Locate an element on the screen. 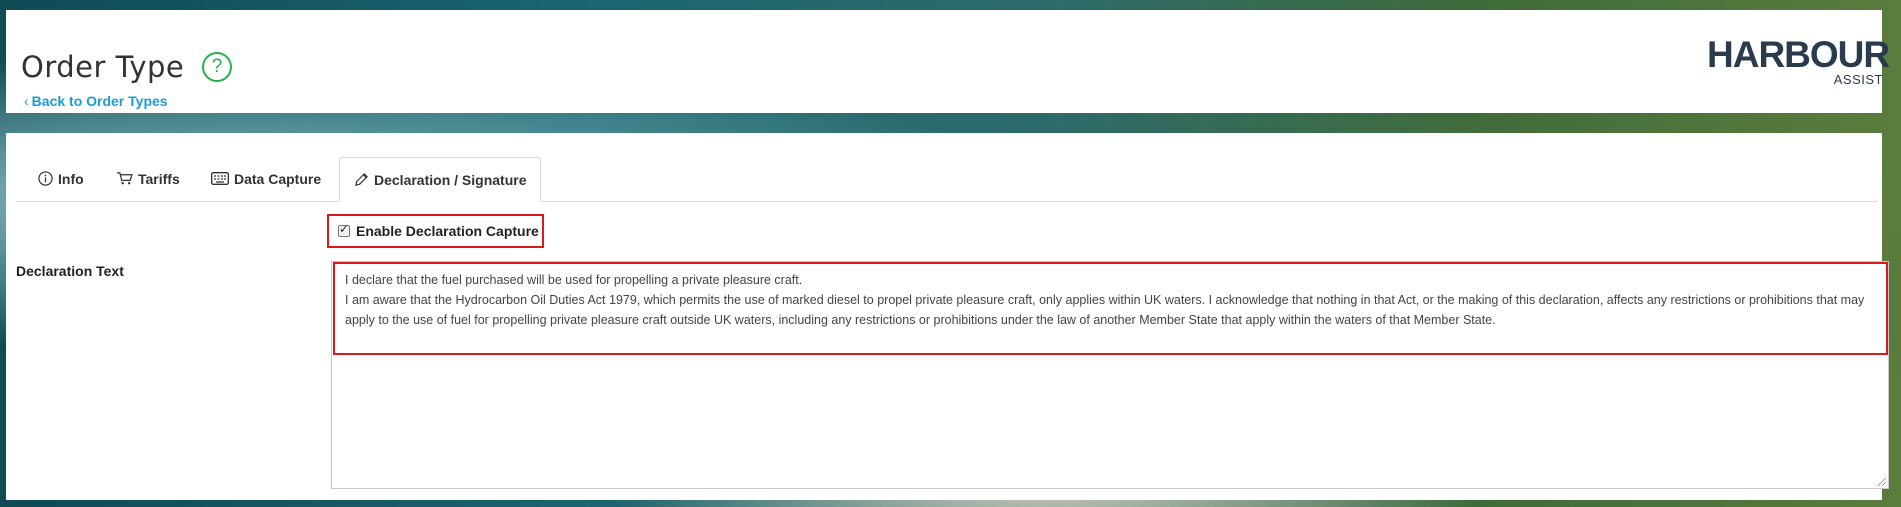 This screenshot has height=507, width=1901. declaration-text-label: Declaration Text is located at coordinates (70, 271).